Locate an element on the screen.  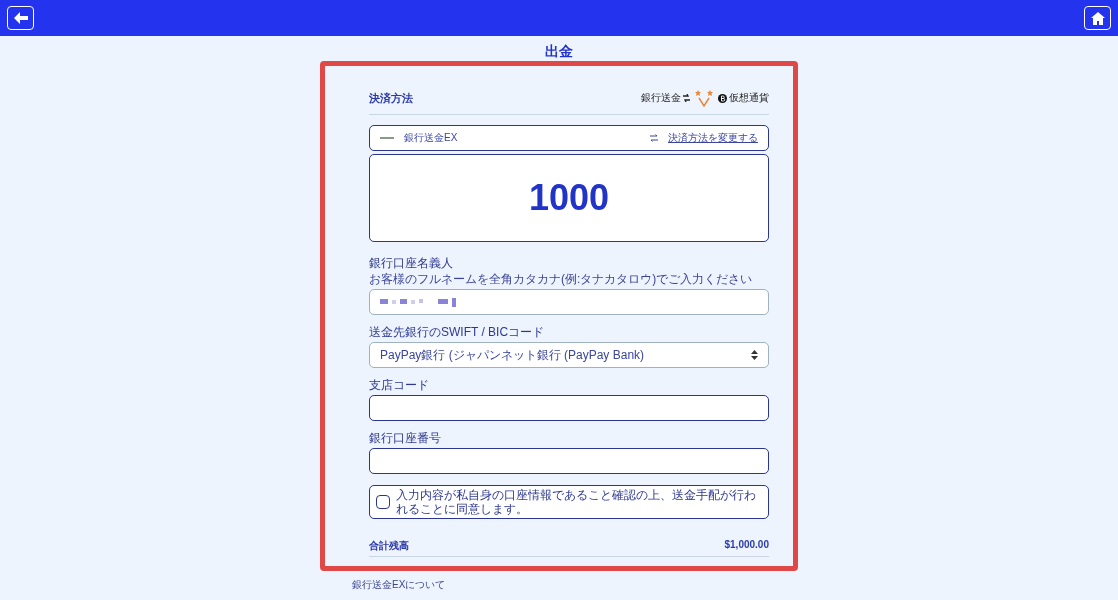
arrow-left-icon is located at coordinates (20, 18).